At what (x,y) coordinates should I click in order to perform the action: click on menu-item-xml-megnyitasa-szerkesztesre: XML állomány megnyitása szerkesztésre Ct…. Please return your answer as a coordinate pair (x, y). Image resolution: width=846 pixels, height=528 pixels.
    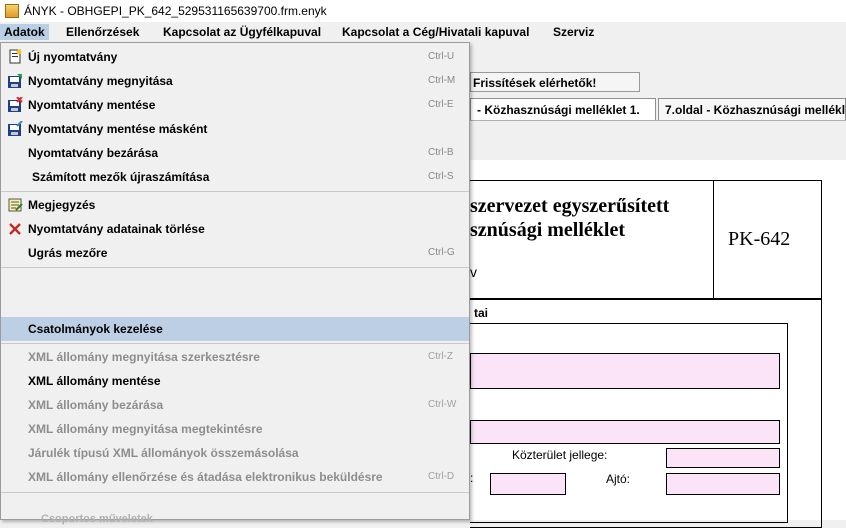
    Looking at the image, I should click on (235, 357).